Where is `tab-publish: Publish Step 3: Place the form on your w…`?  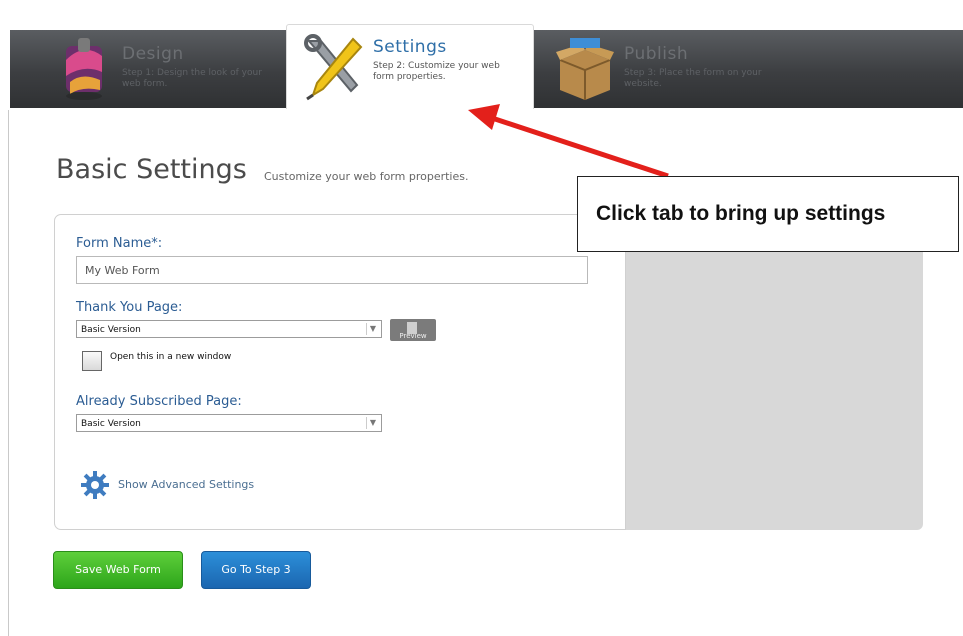 tab-publish: Publish Step 3: Place the form on your w… is located at coordinates (672, 69).